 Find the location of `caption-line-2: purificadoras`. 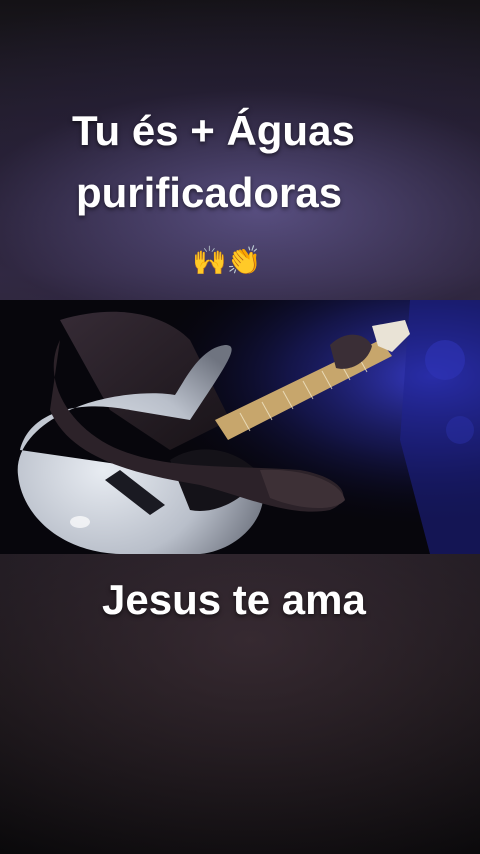

caption-line-2: purificadoras is located at coordinates (209, 192).